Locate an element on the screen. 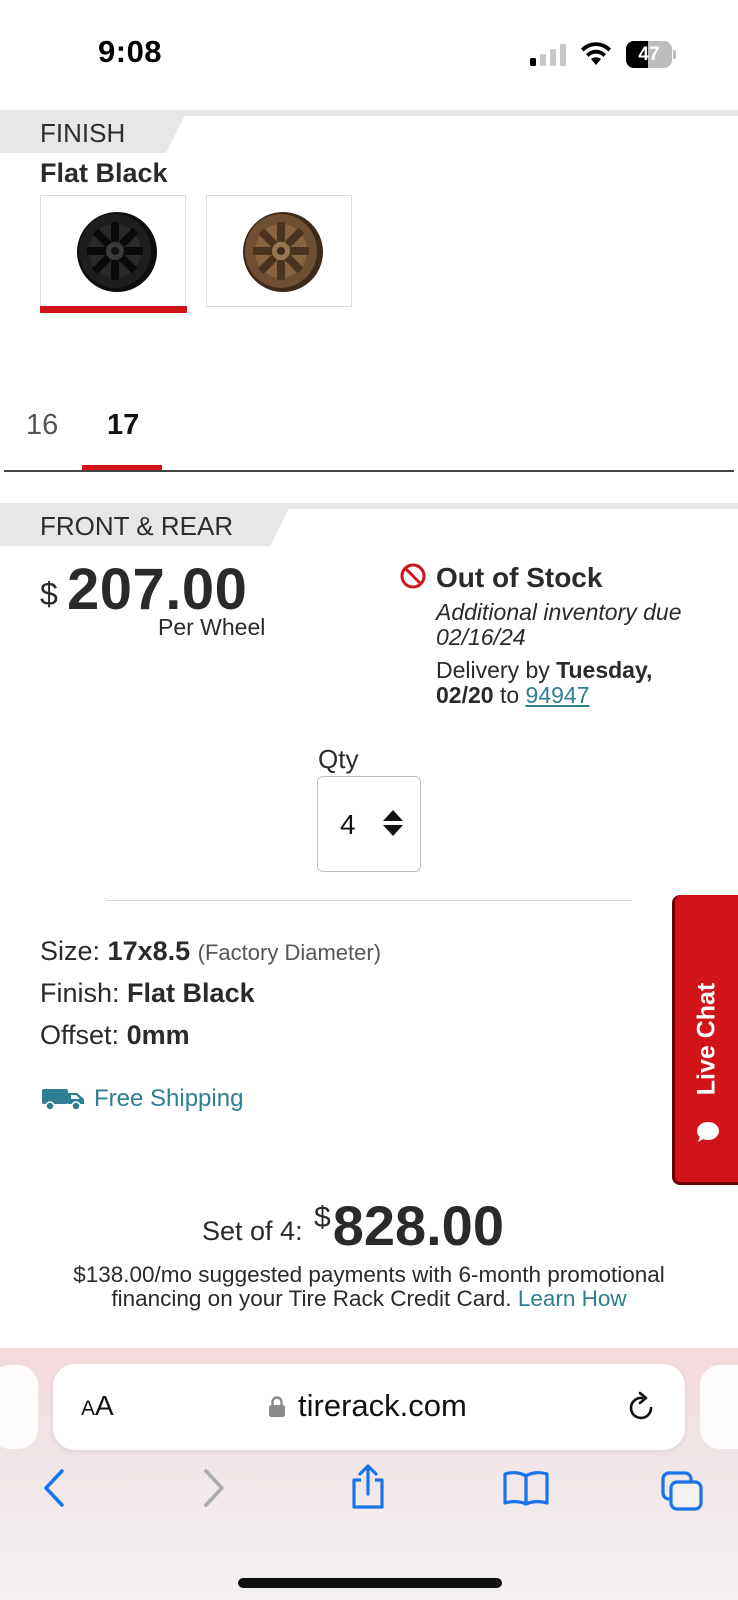  delivery-info: Delivery by Tuesday, 02/20 to 94947 is located at coordinates (571, 683).